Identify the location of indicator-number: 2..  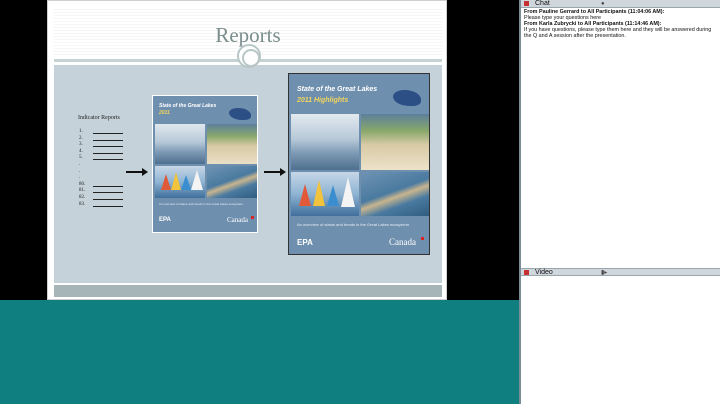
(81, 138).